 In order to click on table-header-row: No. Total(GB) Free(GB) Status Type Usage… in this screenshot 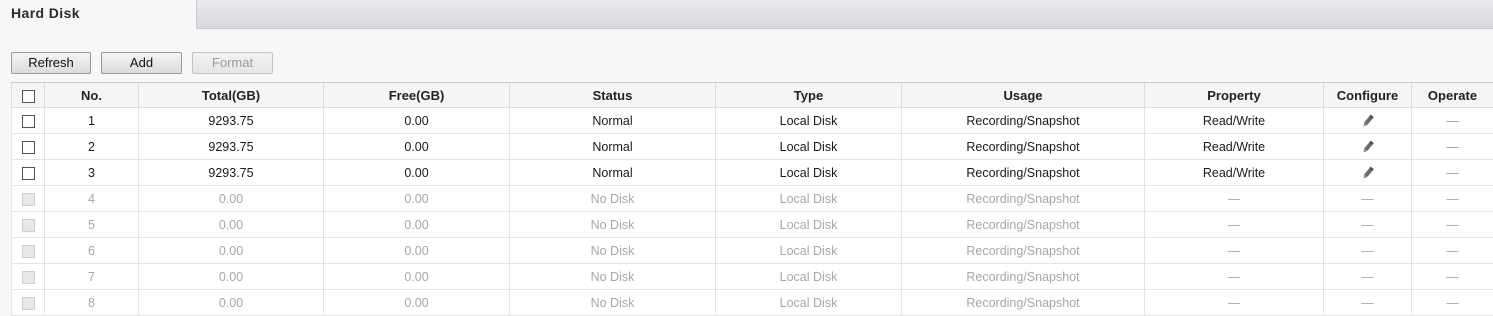, I will do `click(752, 95)`.